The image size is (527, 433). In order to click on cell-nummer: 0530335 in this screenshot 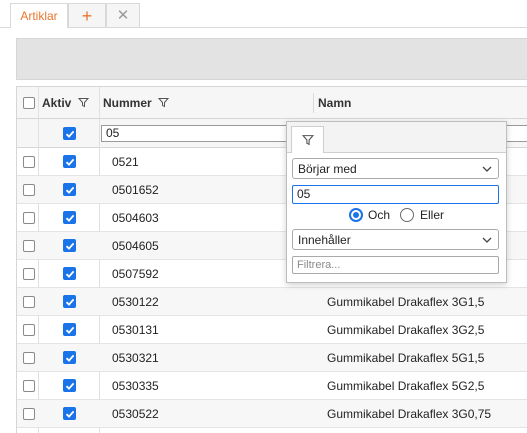, I will do `click(135, 386)`.